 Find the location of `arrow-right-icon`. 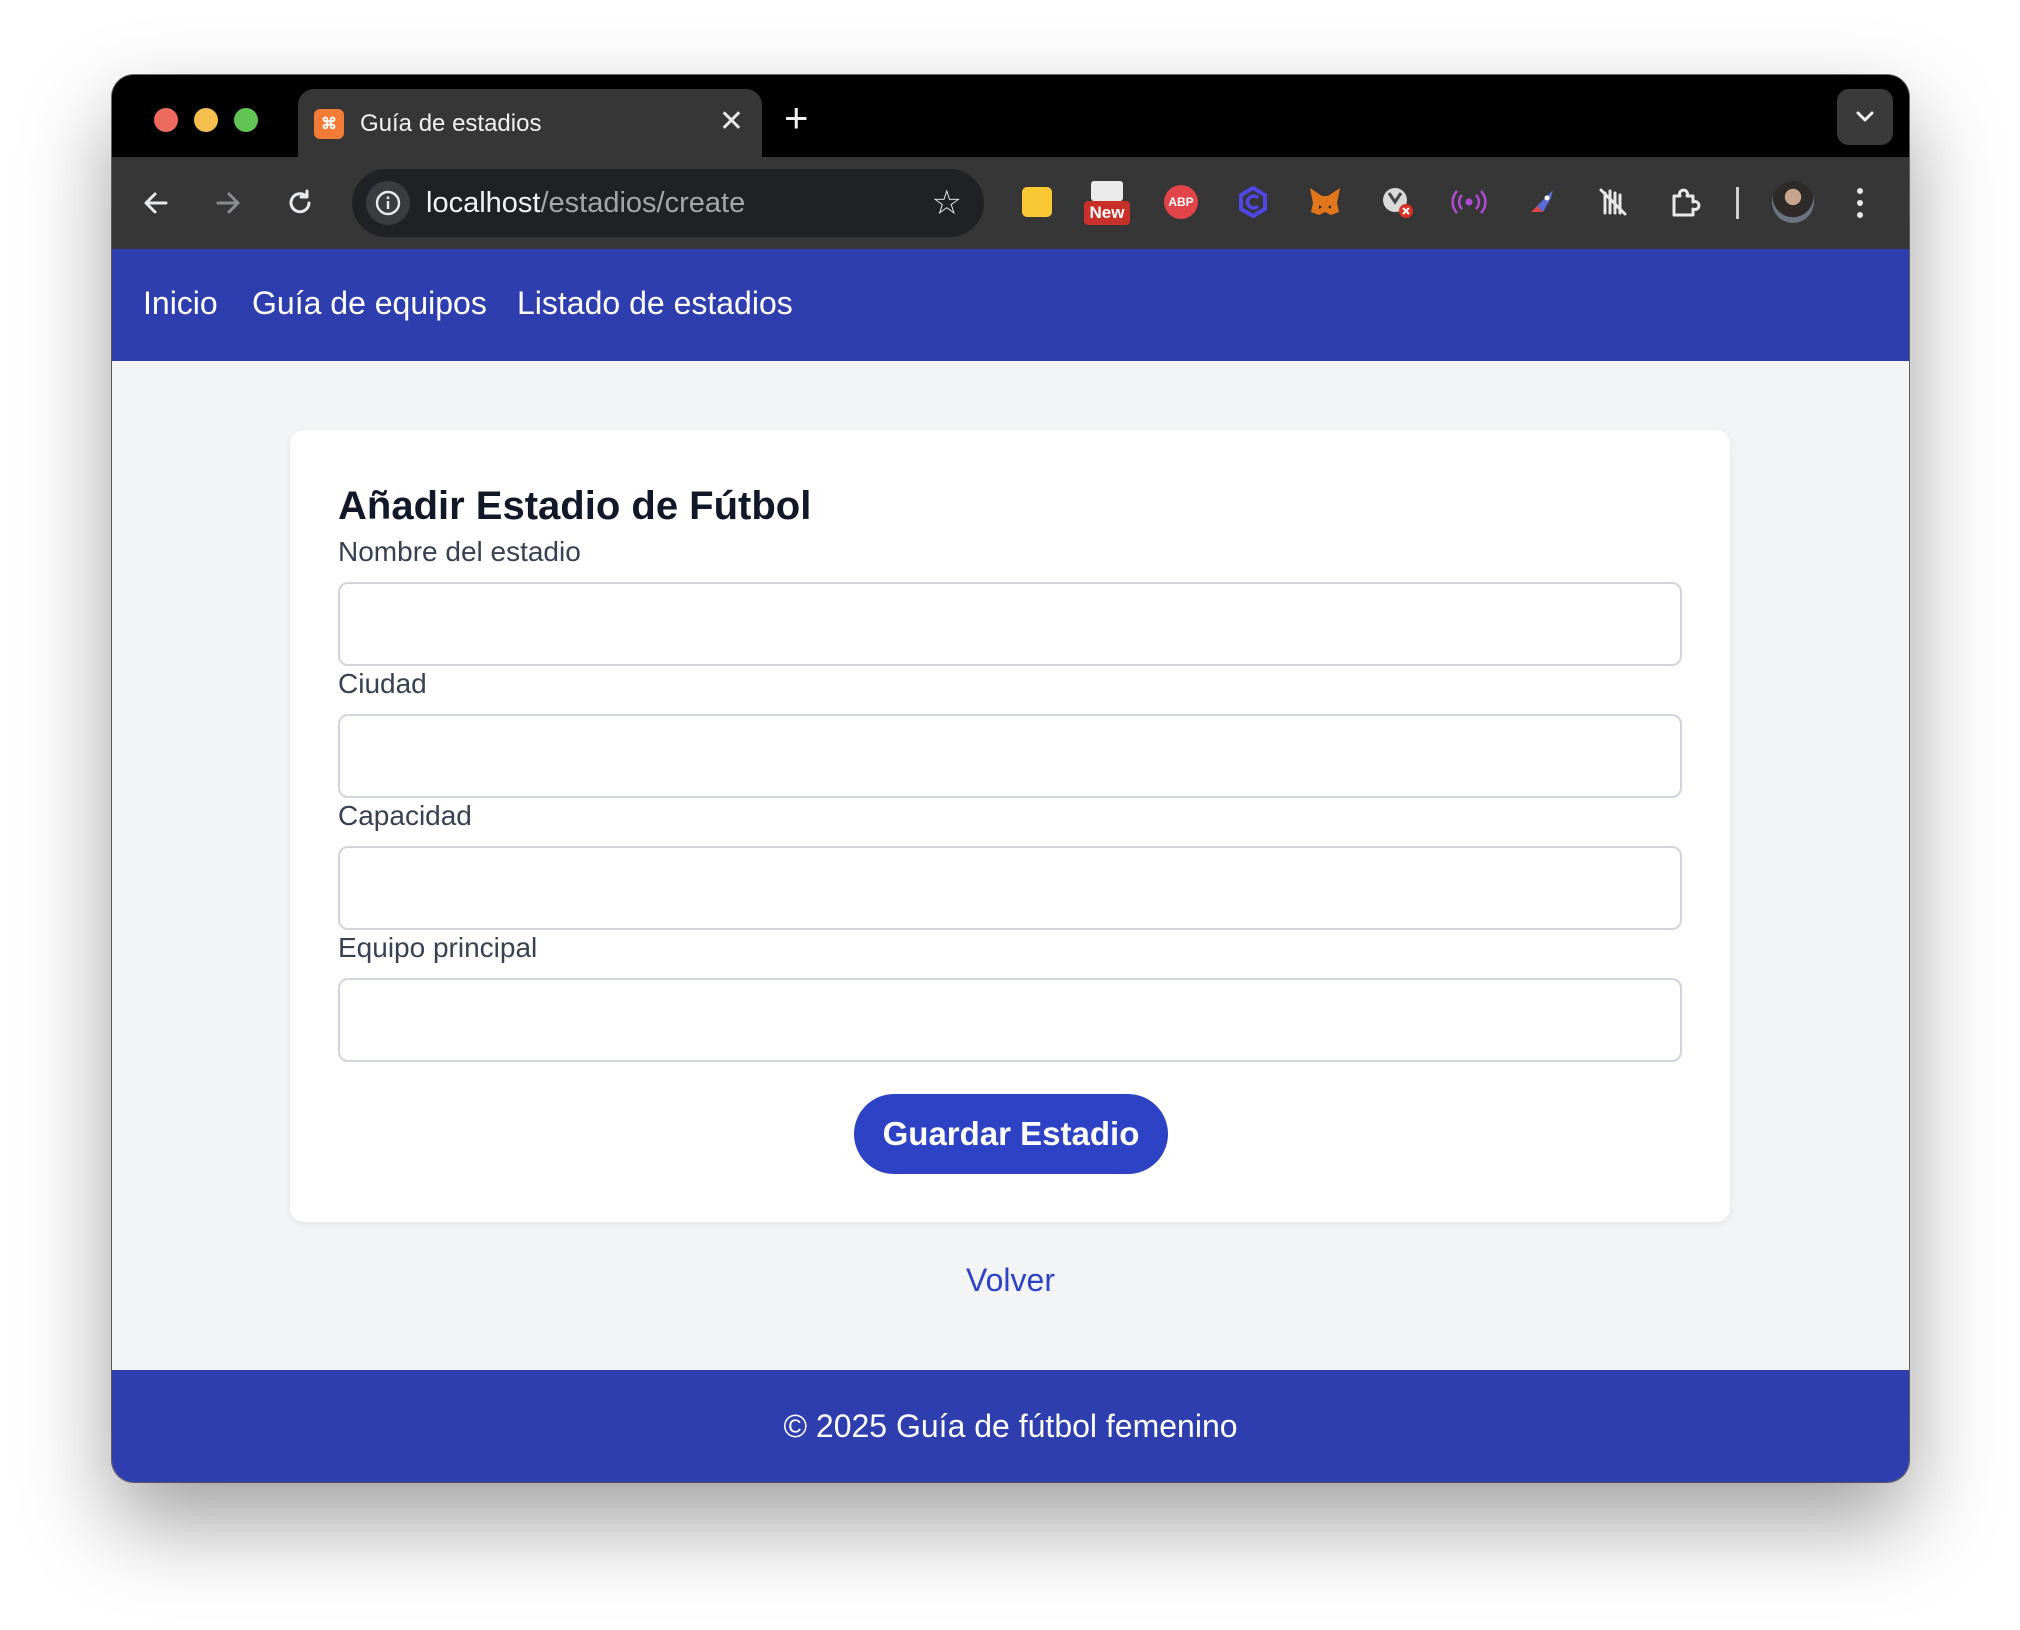

arrow-right-icon is located at coordinates (228, 203).